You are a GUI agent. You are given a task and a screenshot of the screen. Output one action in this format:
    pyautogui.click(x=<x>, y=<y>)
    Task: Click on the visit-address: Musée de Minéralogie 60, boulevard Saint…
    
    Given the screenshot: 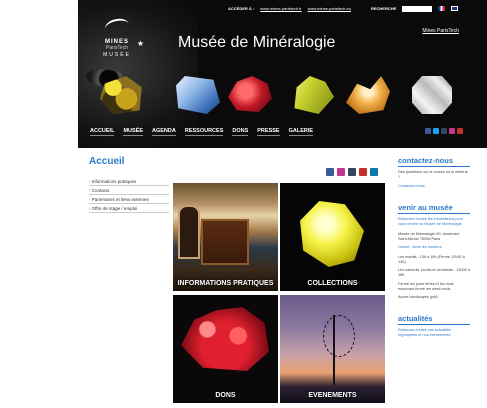 What is the action you would take?
    pyautogui.click(x=429, y=236)
    